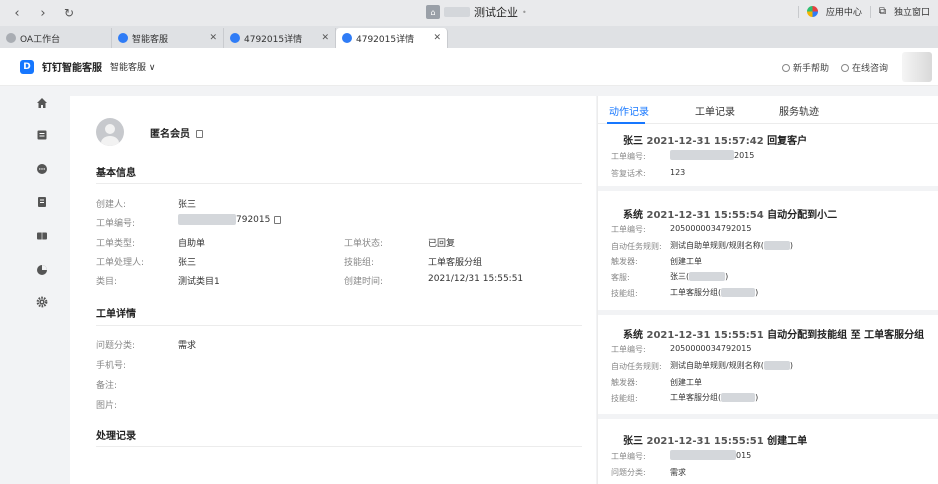  What do you see at coordinates (715, 110) in the screenshot?
I see `tab-ticket-records: 工单记录` at bounding box center [715, 110].